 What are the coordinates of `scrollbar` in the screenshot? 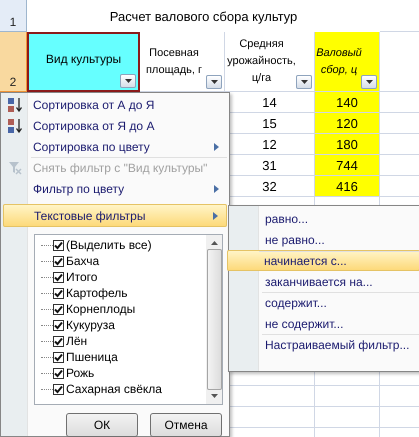 It's located at (214, 319).